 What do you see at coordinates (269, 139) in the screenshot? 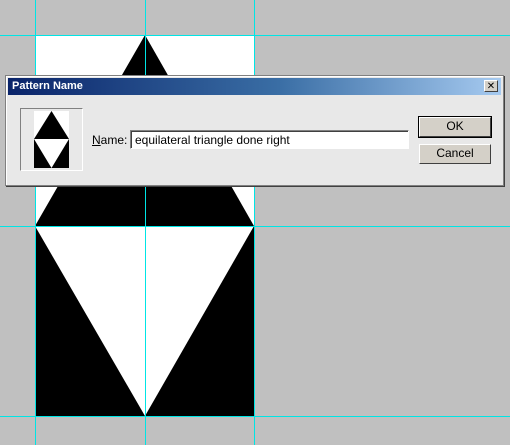
I see `pattern-name-input` at bounding box center [269, 139].